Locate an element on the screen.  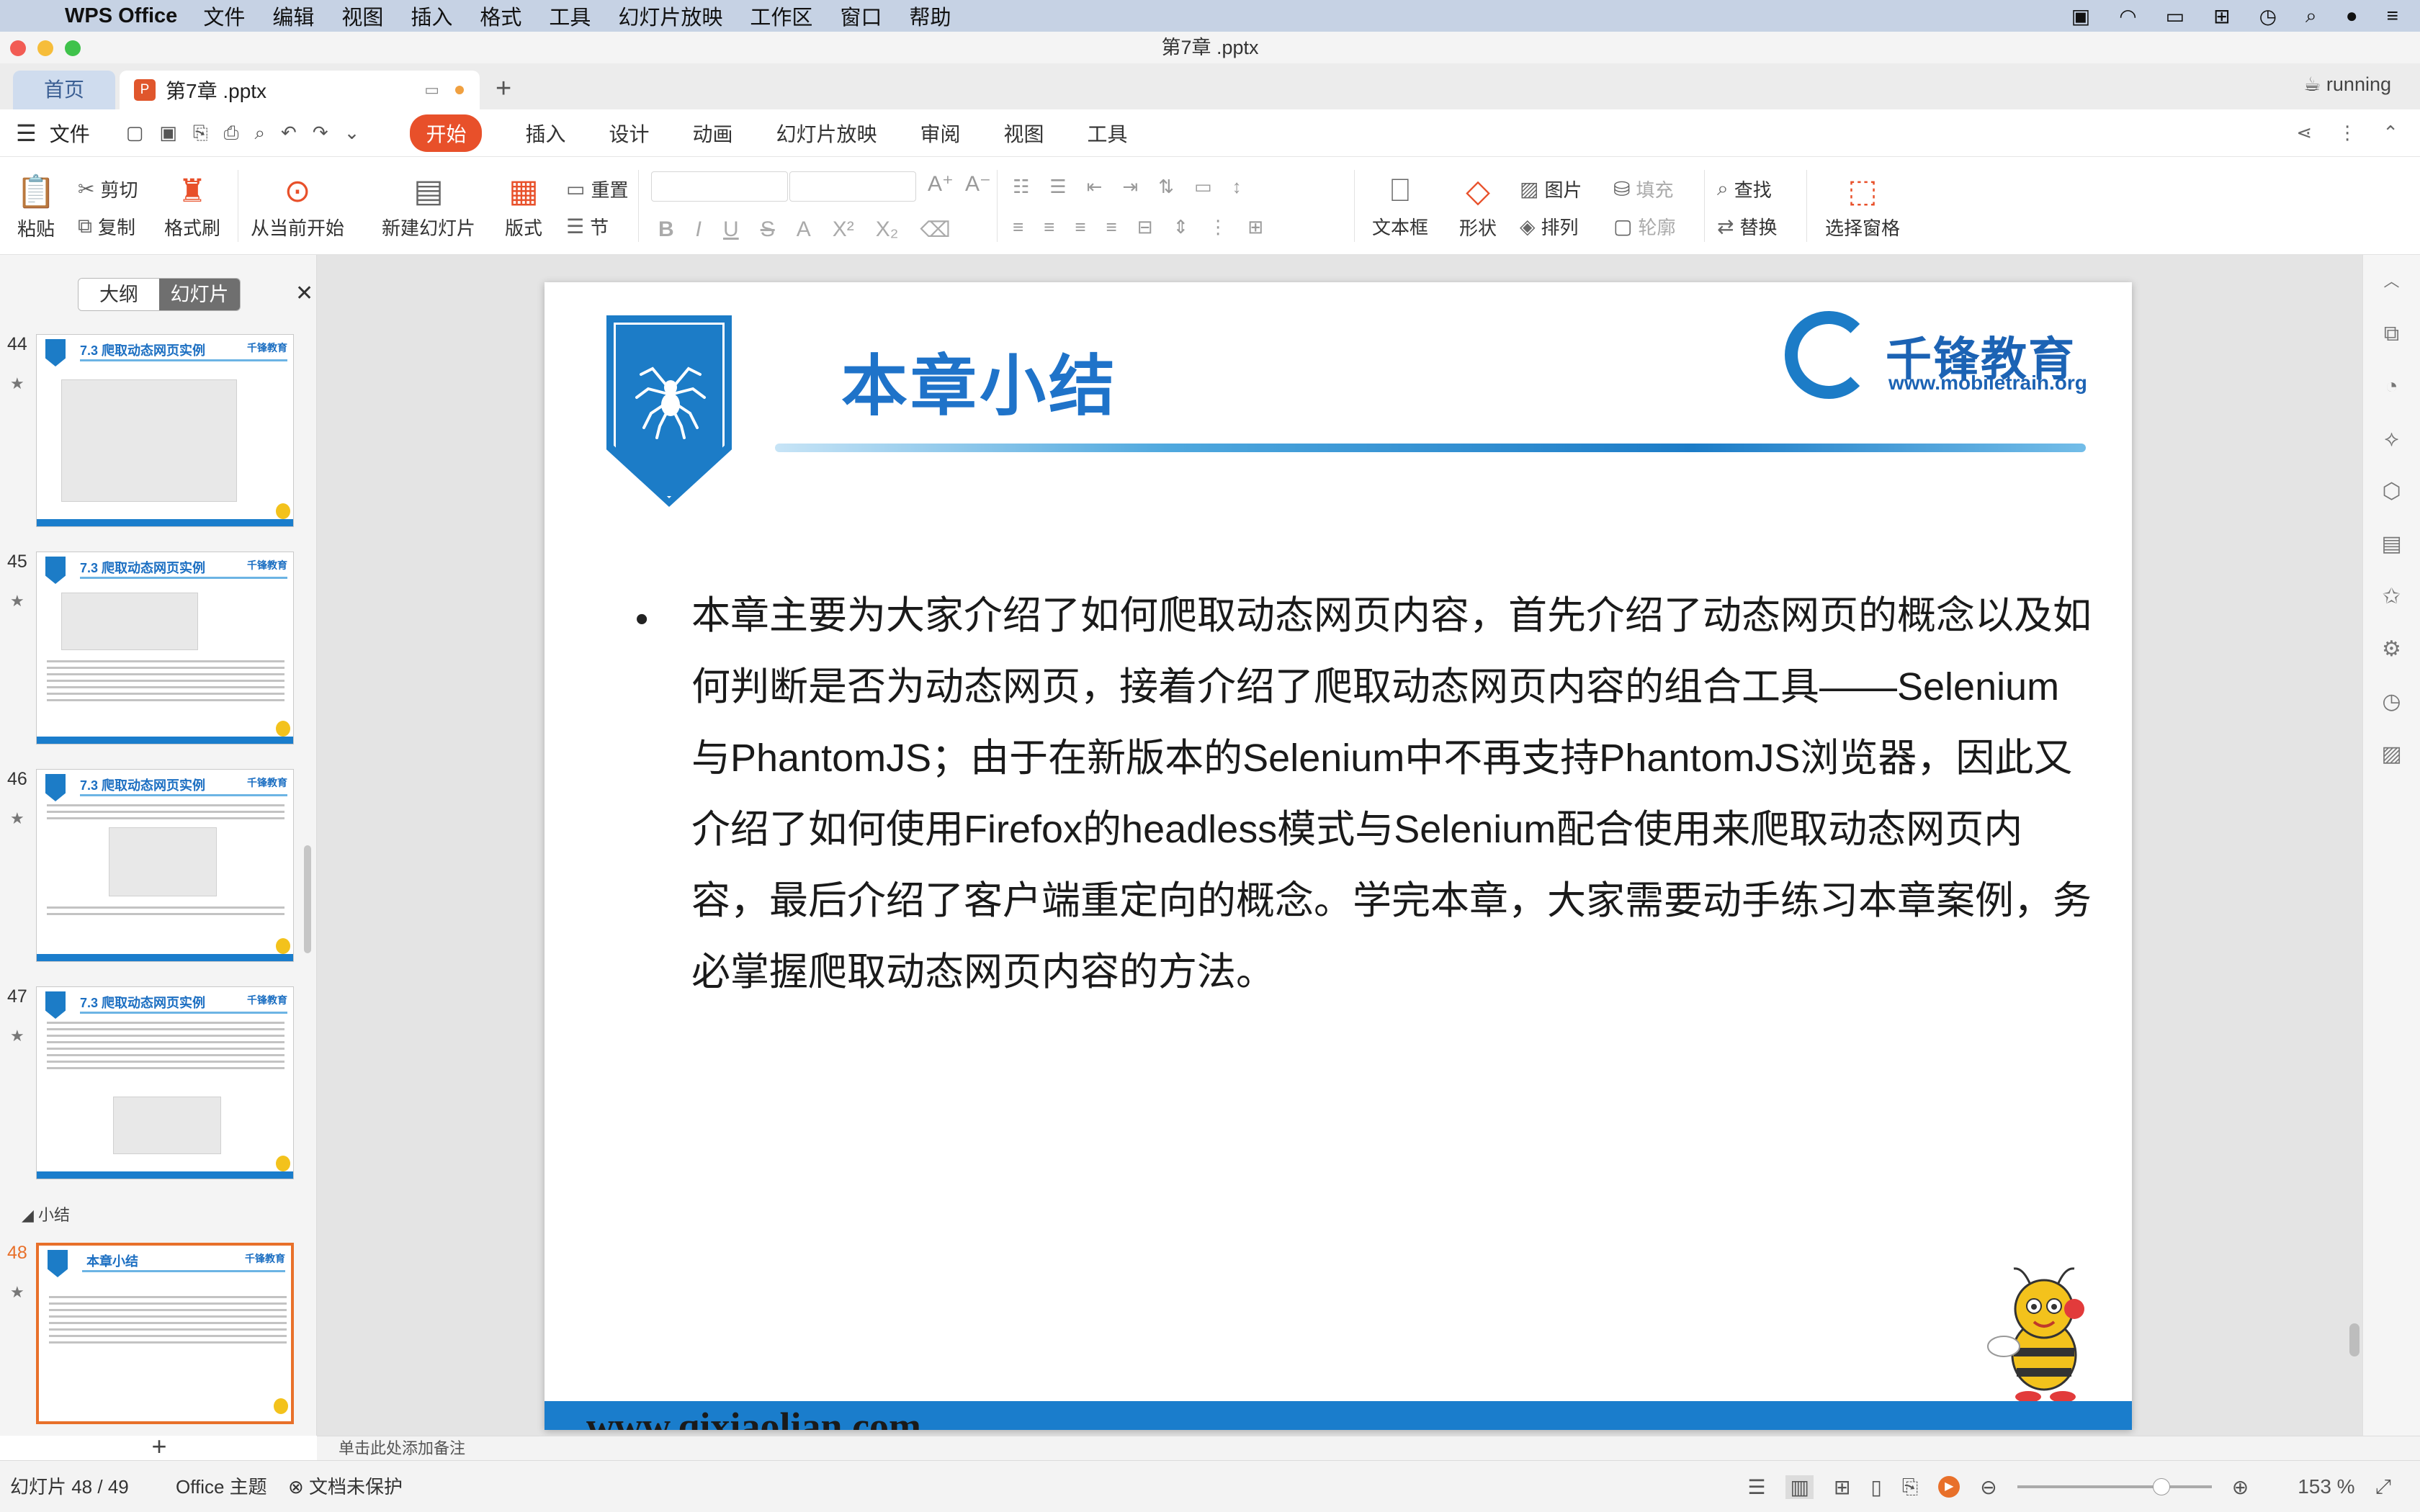
customize-quick-access-icon: ⌄ is located at coordinates (352, 133).